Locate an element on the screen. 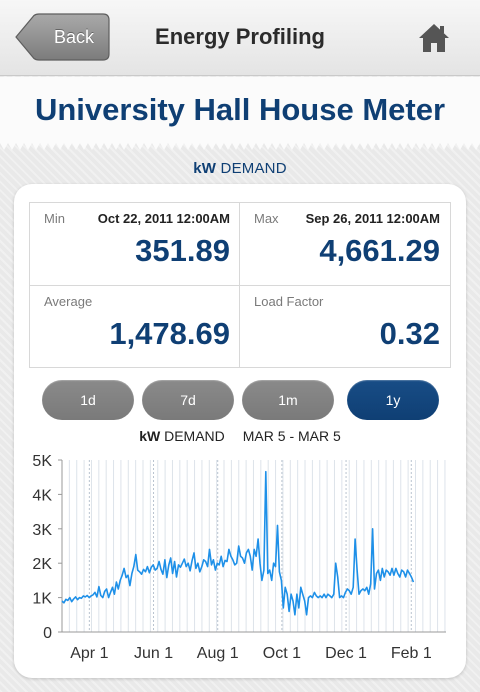 This screenshot has height=692, width=480. stat-max: Max Sep 26, 2011 12:00AM 4,661.29 is located at coordinates (340, 244).